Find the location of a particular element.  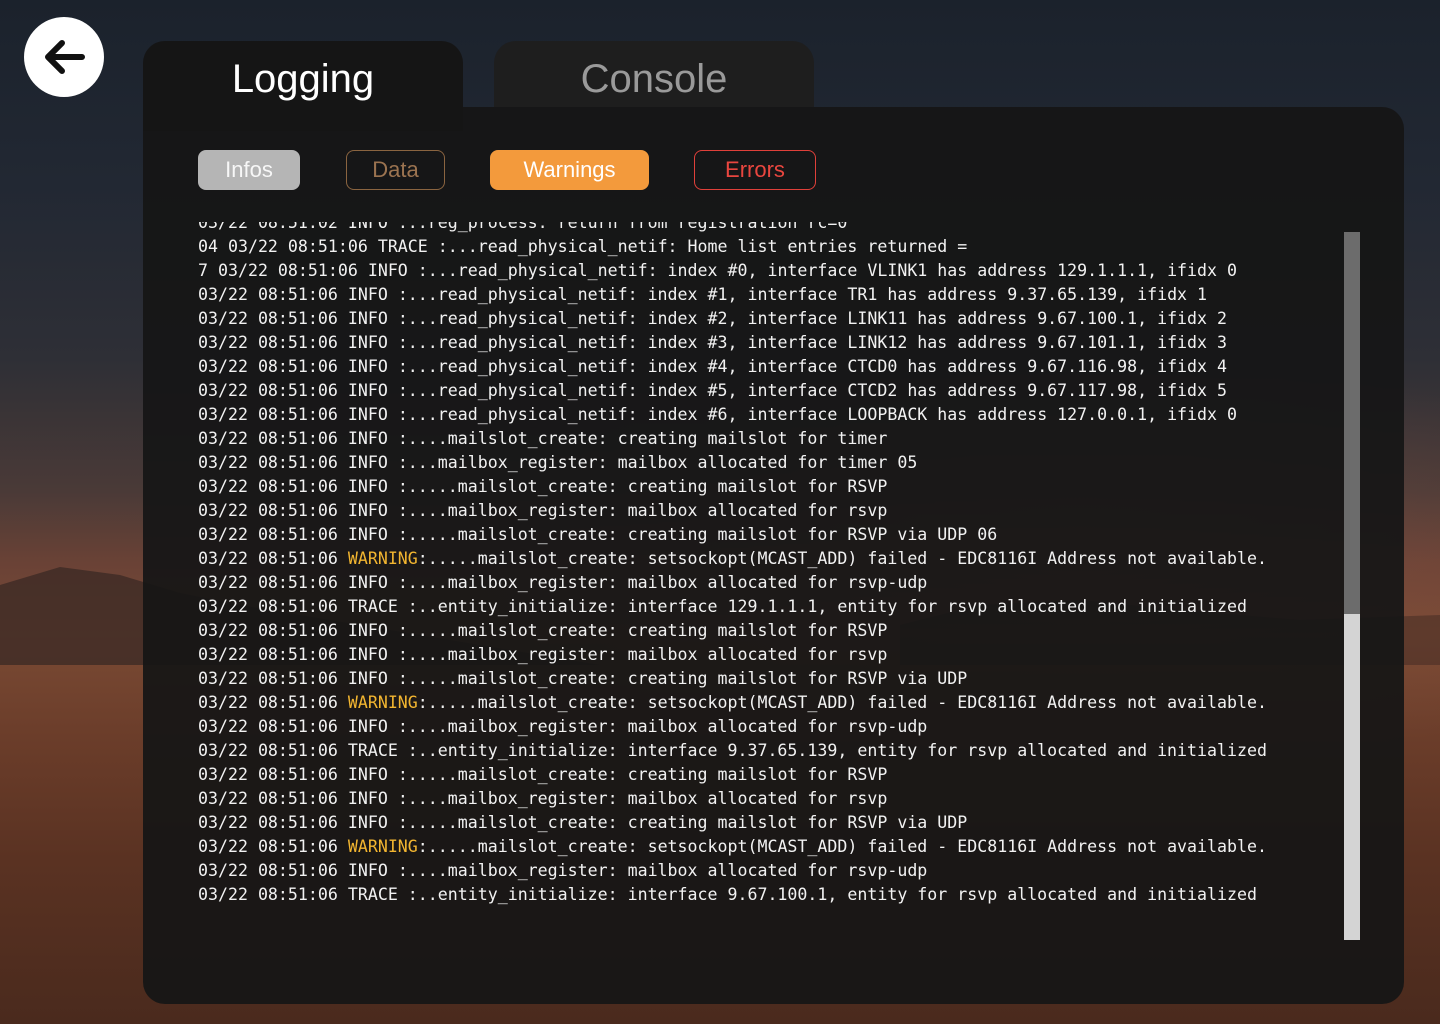

arrow-left-icon is located at coordinates (65, 57).